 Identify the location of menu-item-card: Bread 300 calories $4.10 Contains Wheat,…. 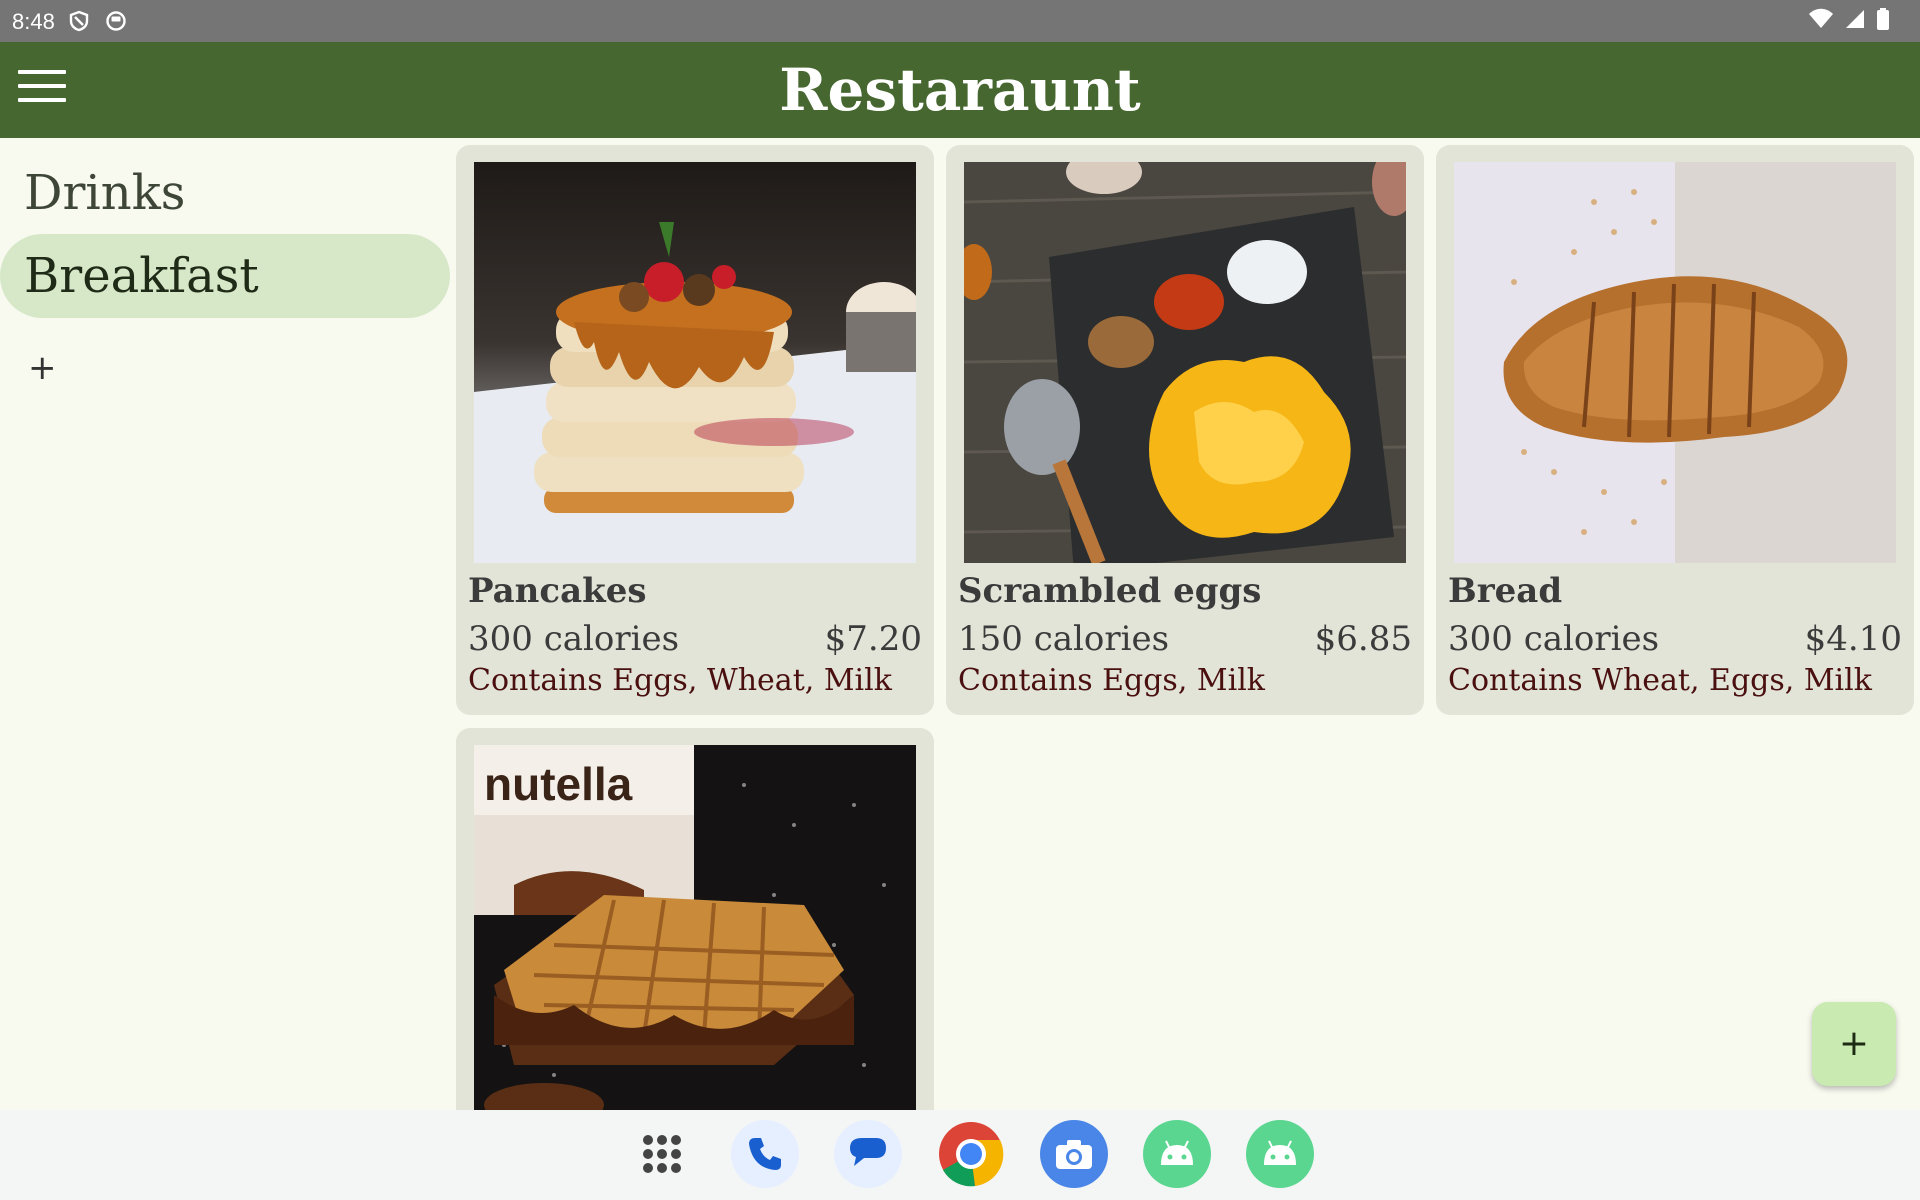
(1675, 430).